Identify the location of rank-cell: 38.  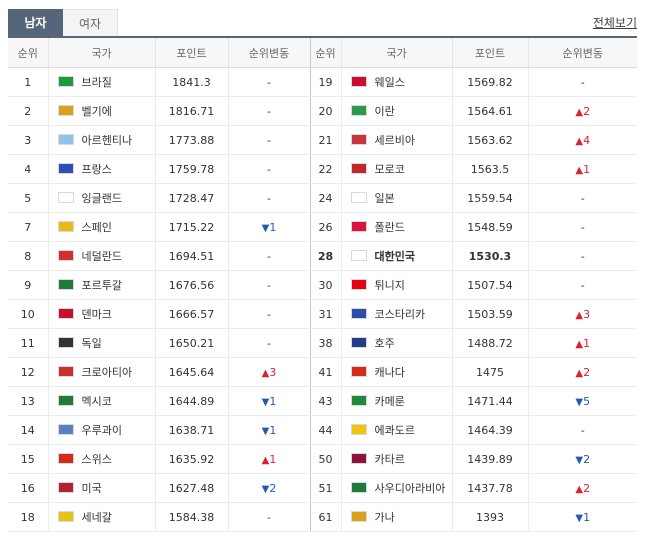
(325, 343).